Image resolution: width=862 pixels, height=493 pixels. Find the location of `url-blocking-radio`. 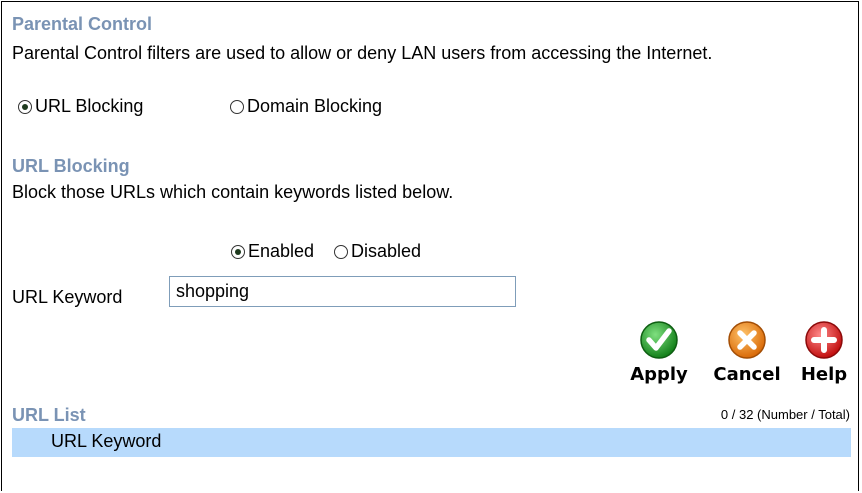

url-blocking-radio is located at coordinates (25, 106).